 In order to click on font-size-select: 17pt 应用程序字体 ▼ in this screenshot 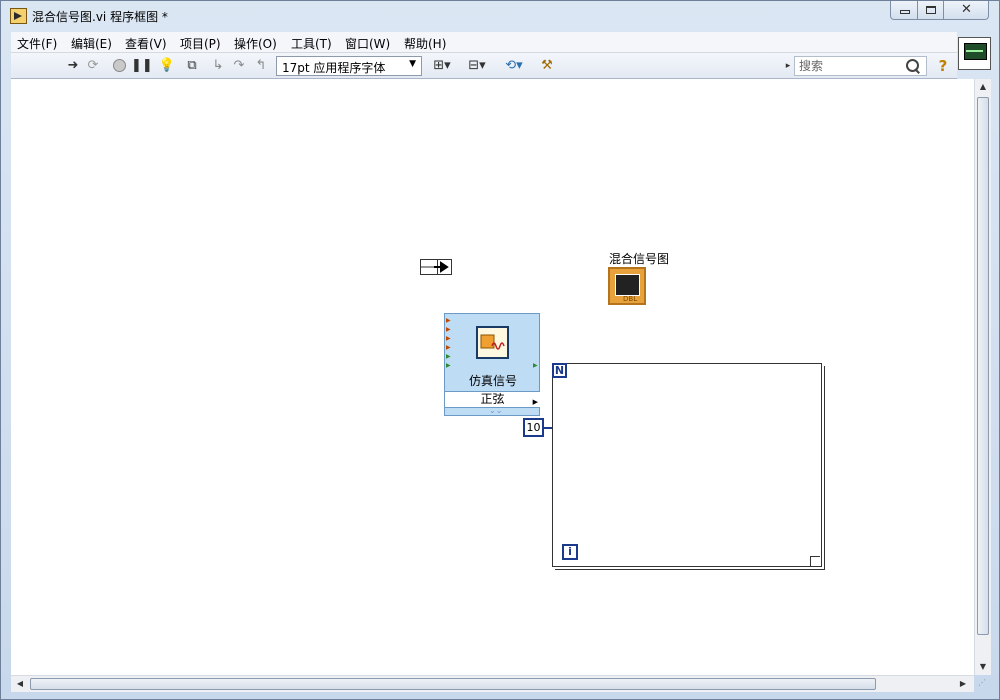, I will do `click(349, 66)`.